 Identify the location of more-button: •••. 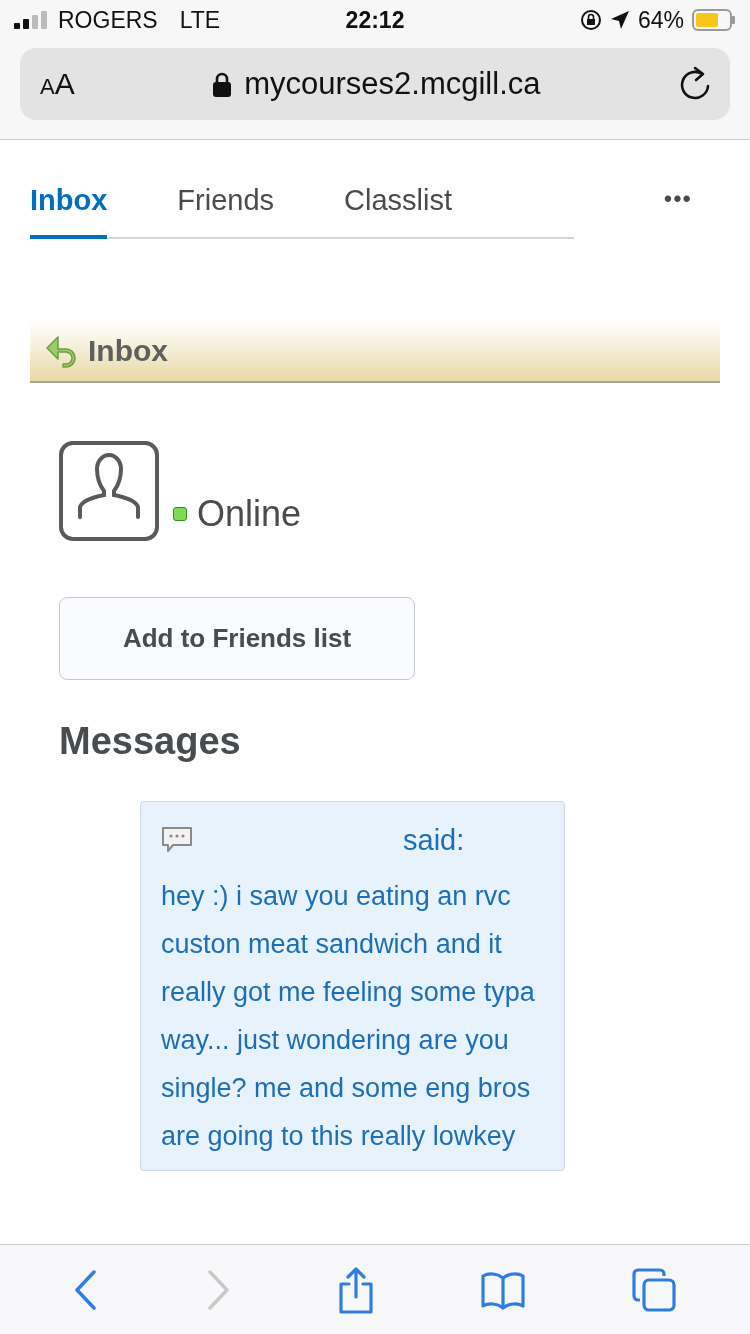
(677, 199).